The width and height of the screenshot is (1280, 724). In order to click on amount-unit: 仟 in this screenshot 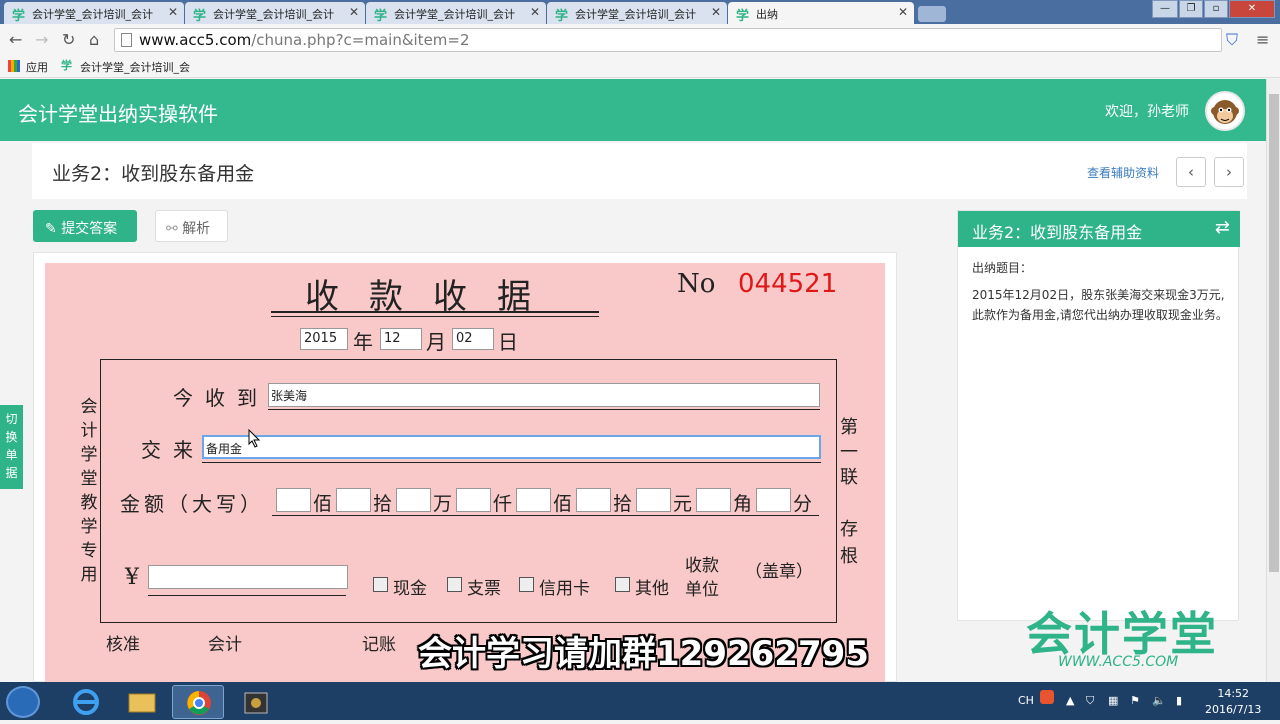, I will do `click(503, 504)`.